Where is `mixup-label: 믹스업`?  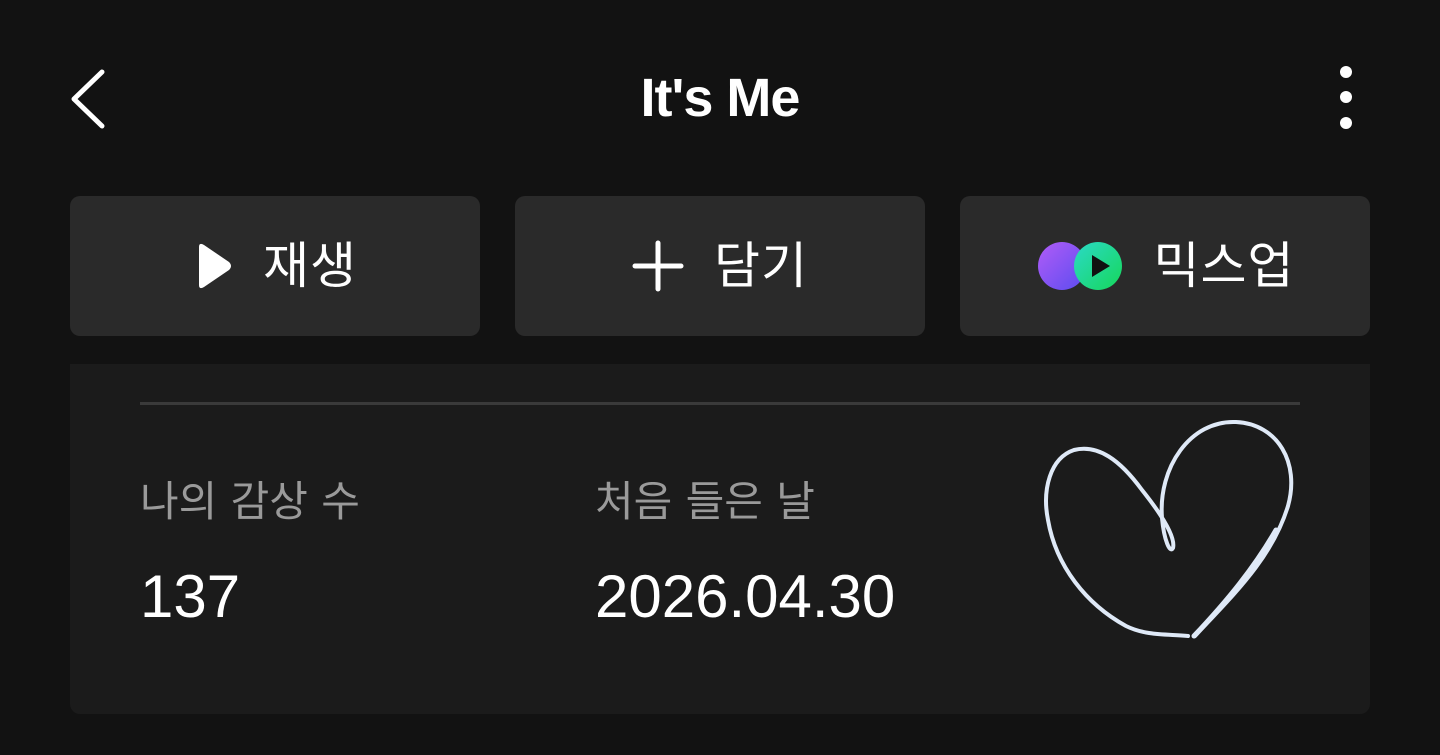
mixup-label: 믹스업 is located at coordinates (1224, 266).